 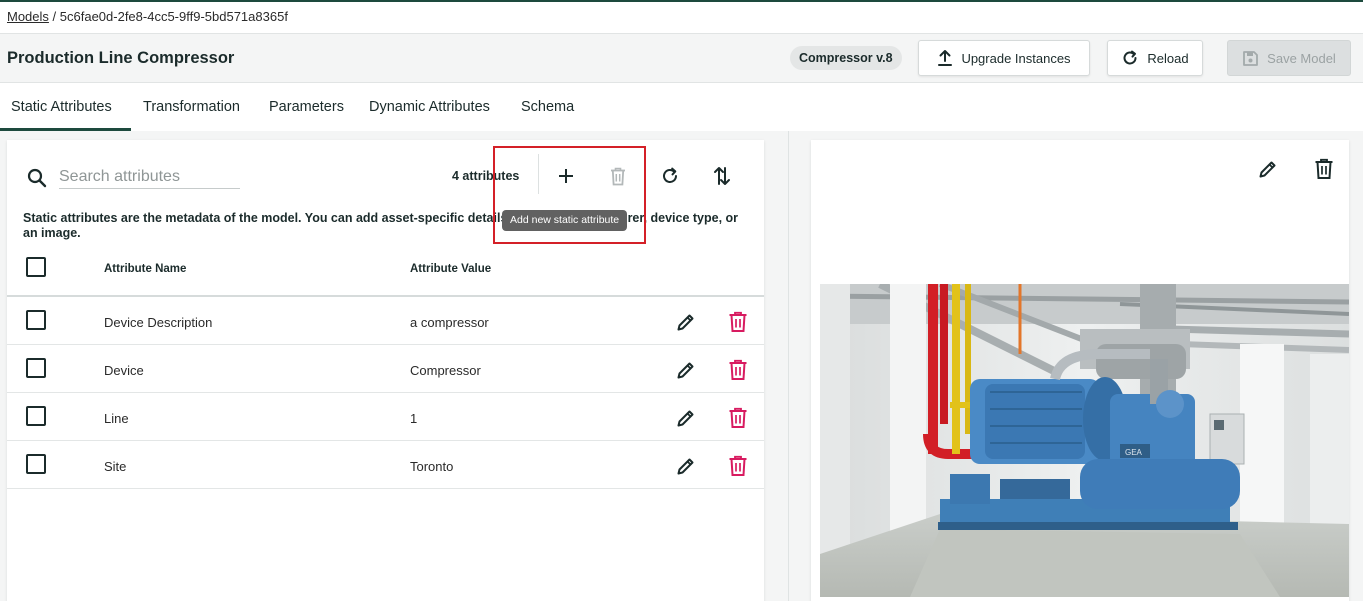 I want to click on top-accent-line, so click(x=681, y=1).